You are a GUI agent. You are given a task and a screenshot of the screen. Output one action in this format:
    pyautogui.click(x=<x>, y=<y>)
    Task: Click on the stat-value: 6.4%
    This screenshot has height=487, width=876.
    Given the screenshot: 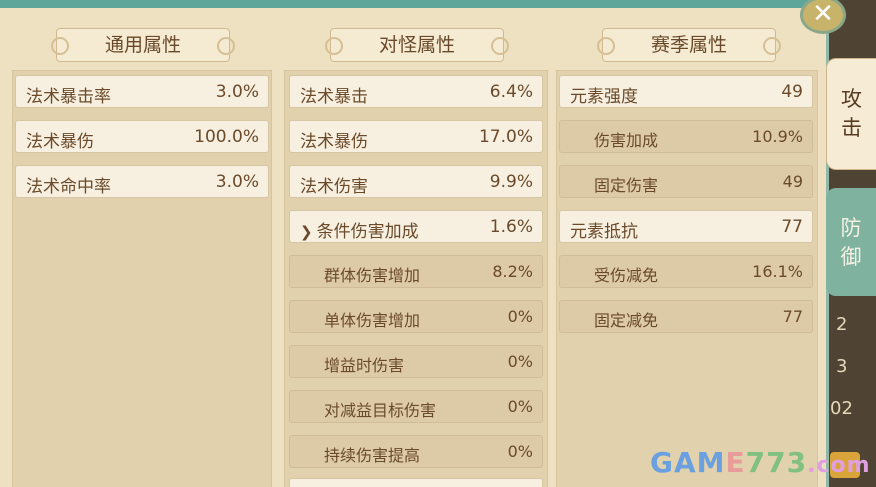 What is the action you would take?
    pyautogui.click(x=511, y=92)
    